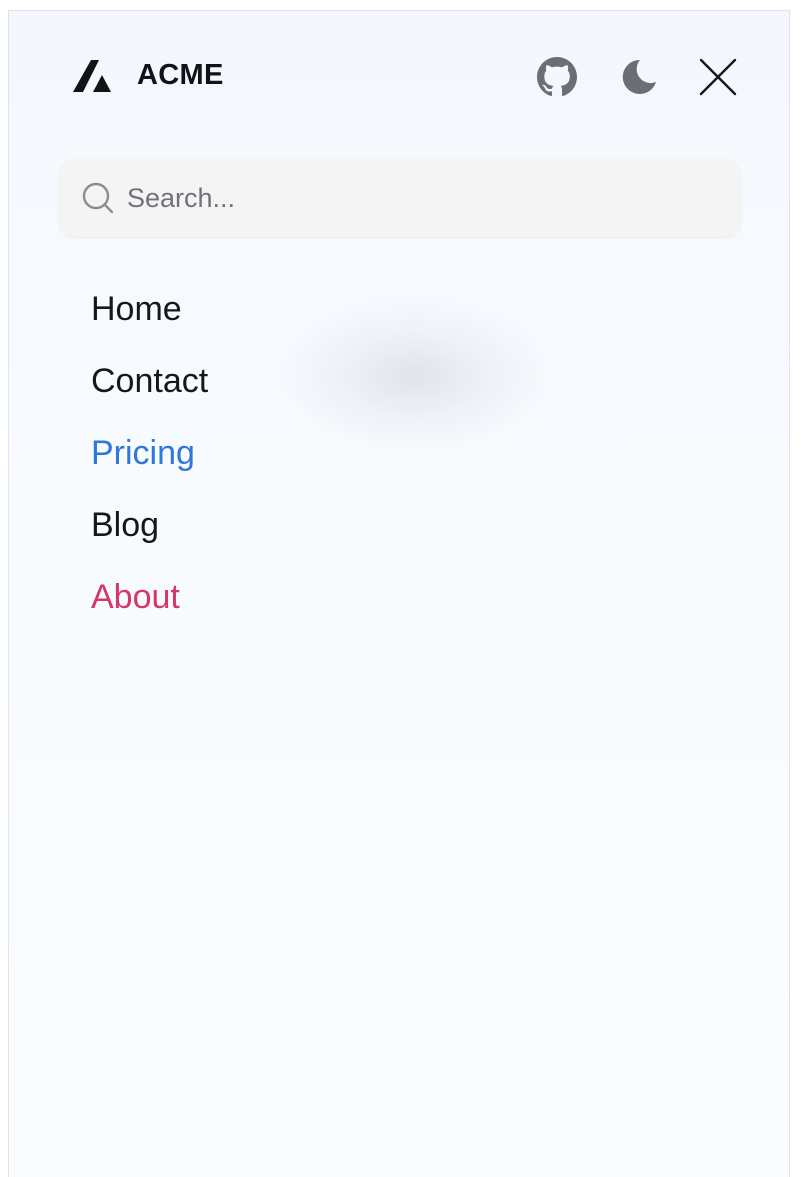 This screenshot has width=810, height=1177. I want to click on nav-item-pricing: Pricing, so click(149, 453).